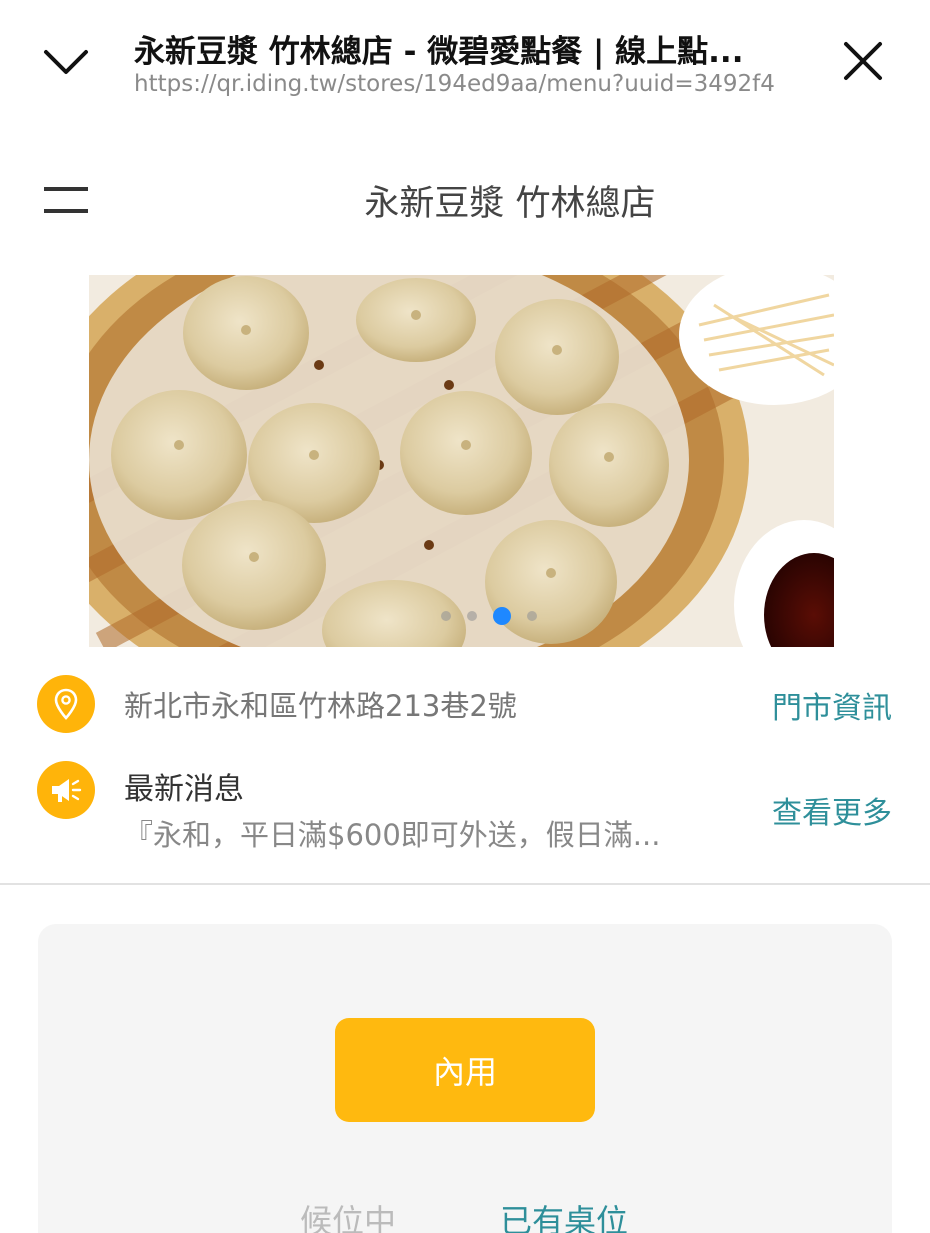 This screenshot has height=1233, width=930. What do you see at coordinates (184, 789) in the screenshot?
I see `news-title: 最新消息` at bounding box center [184, 789].